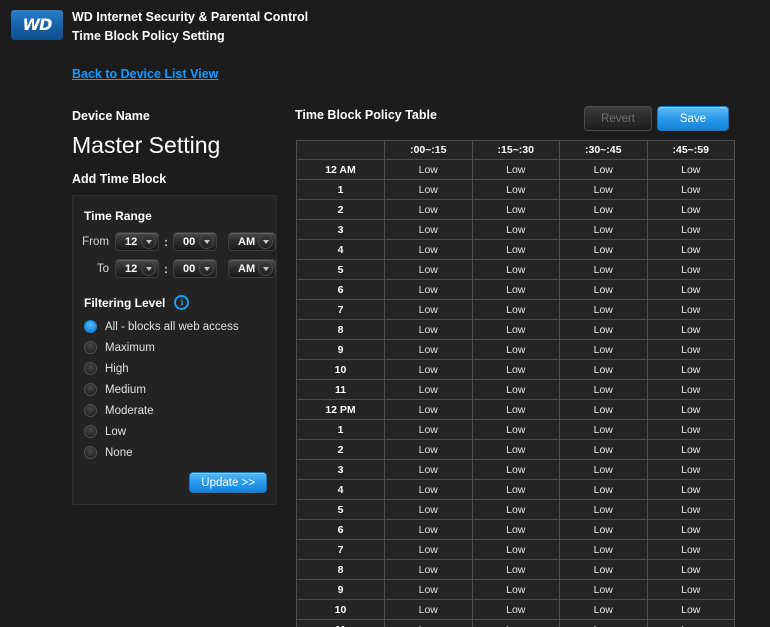  What do you see at coordinates (90, 326) in the screenshot?
I see `radio-checked-icon` at bounding box center [90, 326].